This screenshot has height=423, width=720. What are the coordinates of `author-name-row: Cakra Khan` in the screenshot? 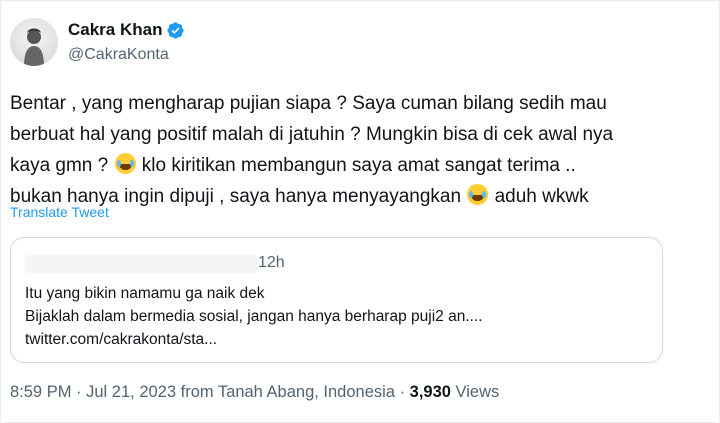 It's located at (126, 30).